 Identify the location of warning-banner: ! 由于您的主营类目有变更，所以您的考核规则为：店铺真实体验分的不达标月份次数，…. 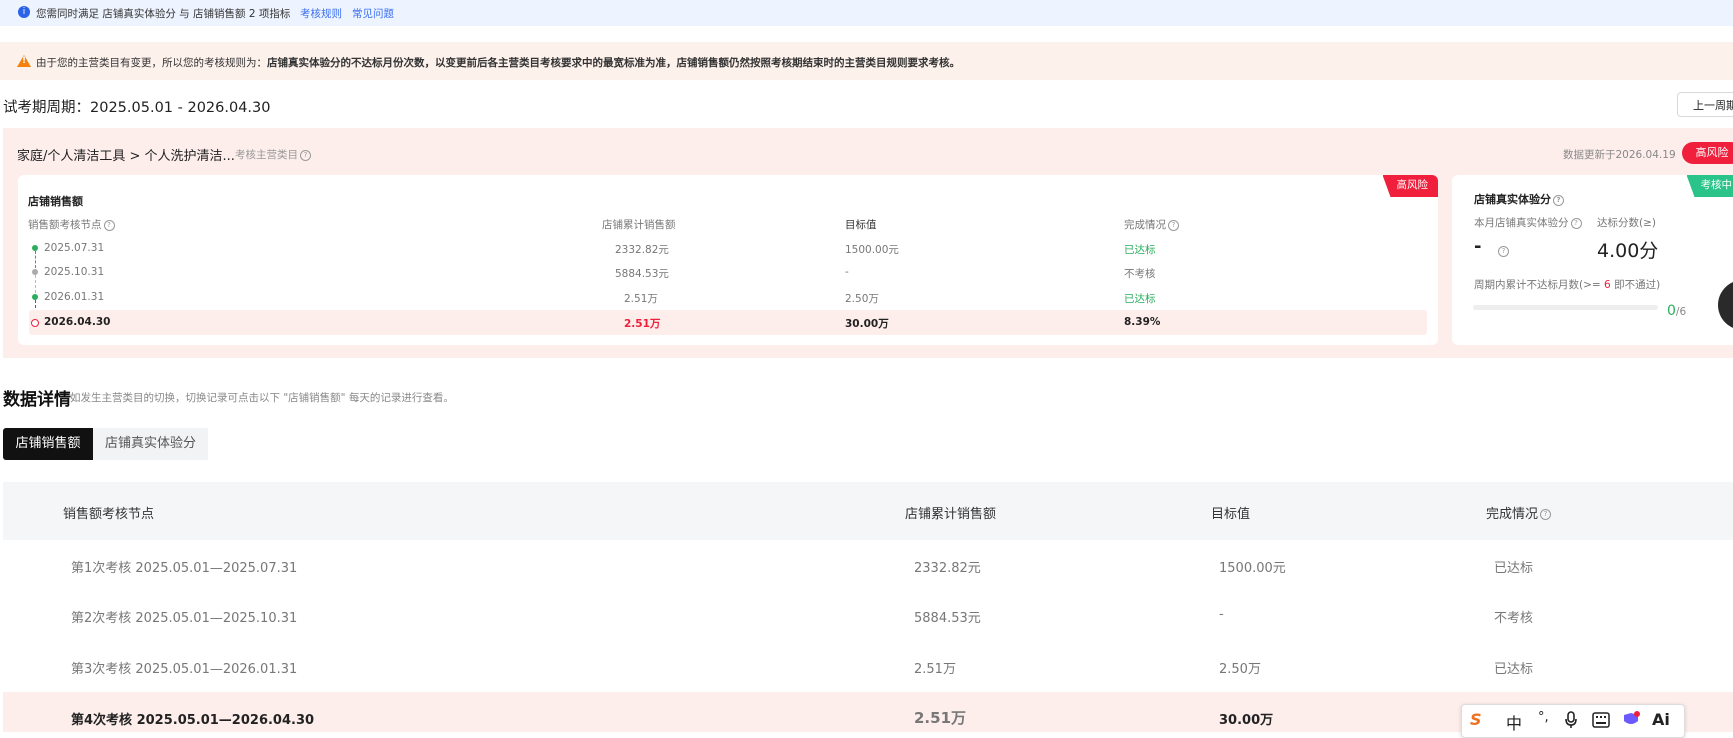
(866, 61).